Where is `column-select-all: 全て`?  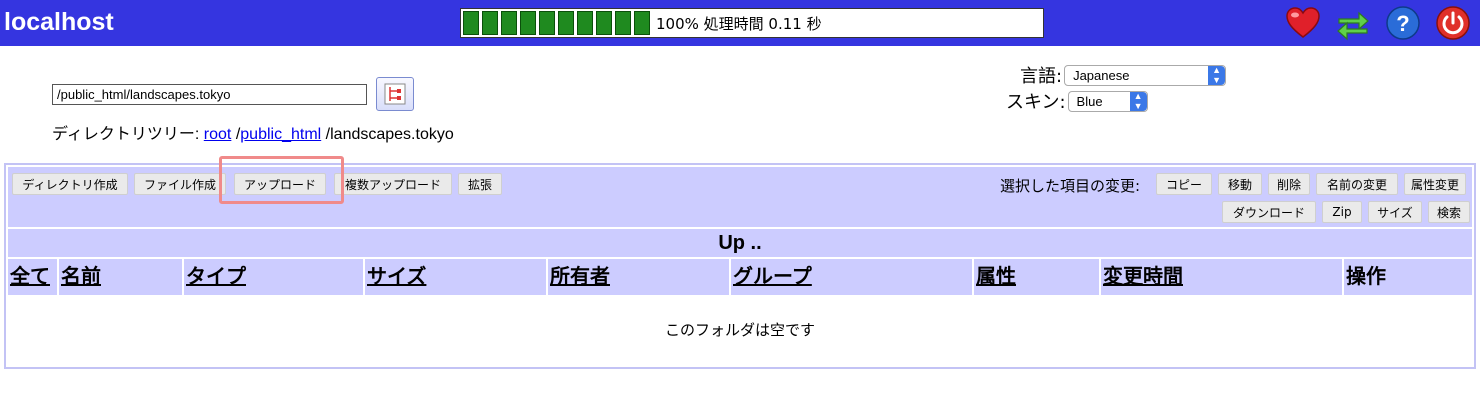
column-select-all: 全て is located at coordinates (32, 277).